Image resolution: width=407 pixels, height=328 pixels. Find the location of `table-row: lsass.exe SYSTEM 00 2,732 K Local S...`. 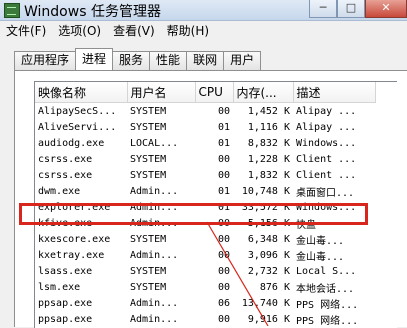

table-row: lsass.exe SYSTEM 00 2,732 K Local S... is located at coordinates (205, 271).